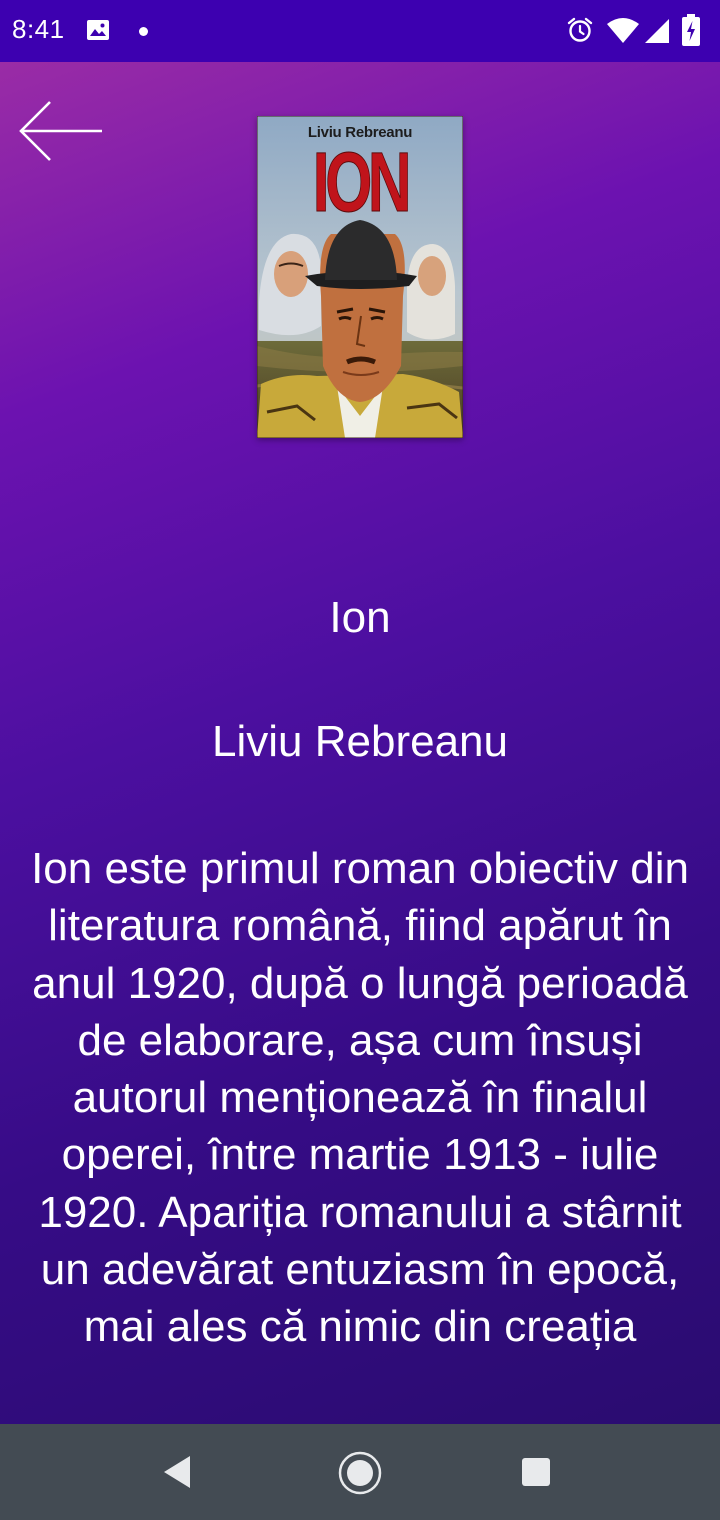  I want to click on back-arrow-icon, so click(61, 131).